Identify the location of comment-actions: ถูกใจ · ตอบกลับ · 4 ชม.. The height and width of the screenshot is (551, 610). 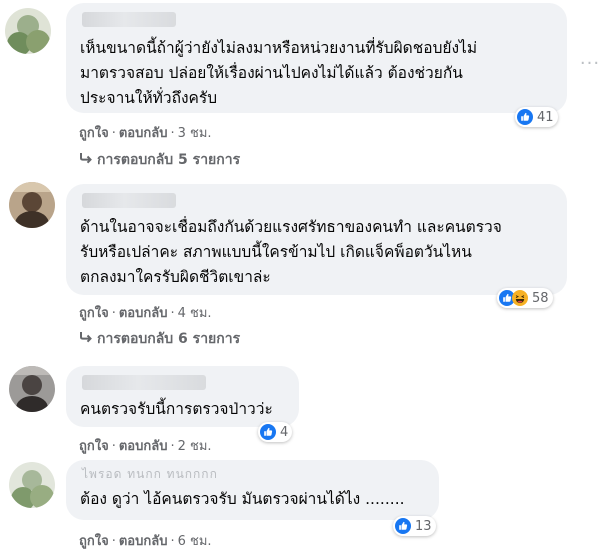
(145, 313).